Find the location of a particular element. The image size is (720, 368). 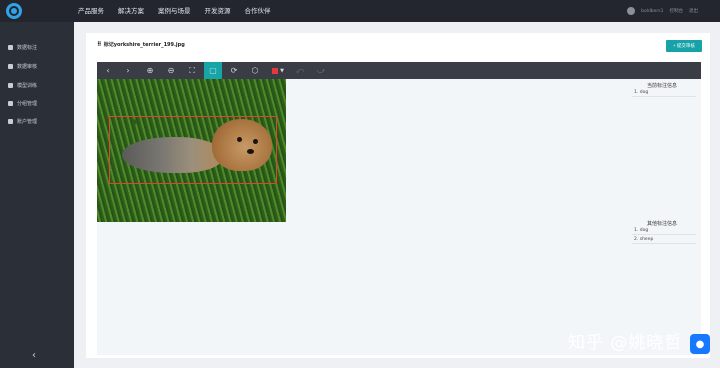

prev-image-icon: ‹ is located at coordinates (108, 70).